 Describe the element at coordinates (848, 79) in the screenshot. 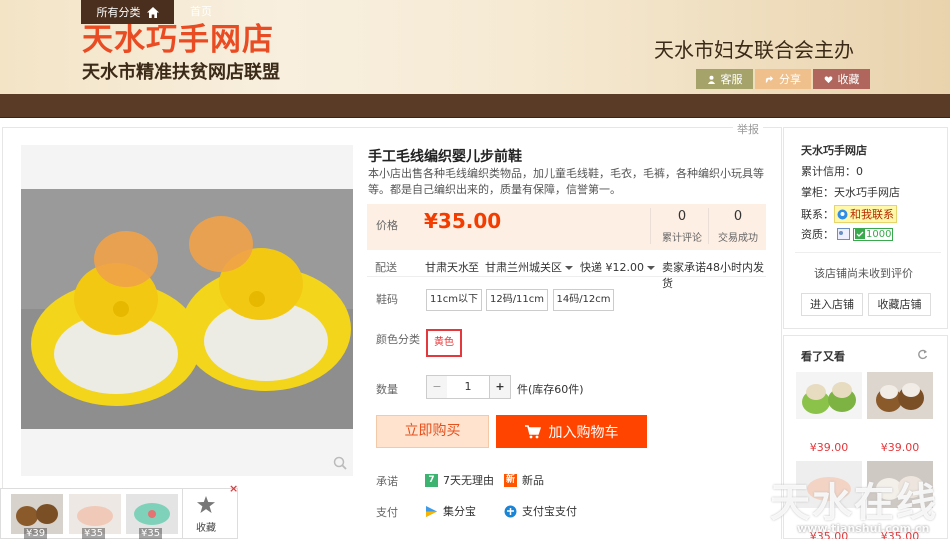

I see `favorite-label: 收藏` at that location.